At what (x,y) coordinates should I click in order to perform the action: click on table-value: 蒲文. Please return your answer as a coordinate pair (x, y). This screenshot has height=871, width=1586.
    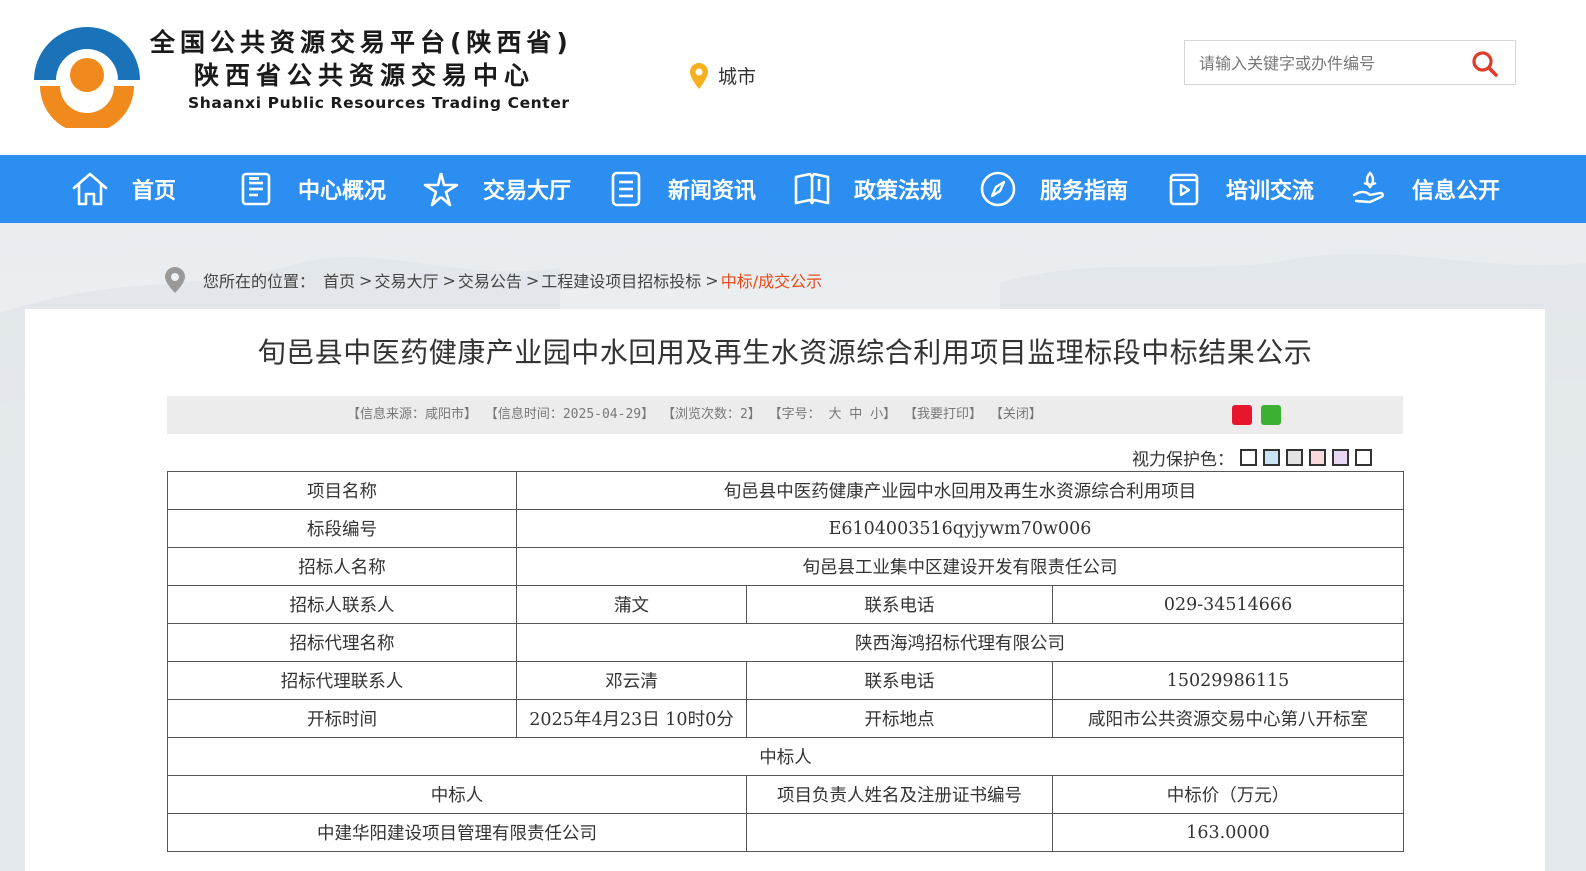
    Looking at the image, I should click on (631, 604).